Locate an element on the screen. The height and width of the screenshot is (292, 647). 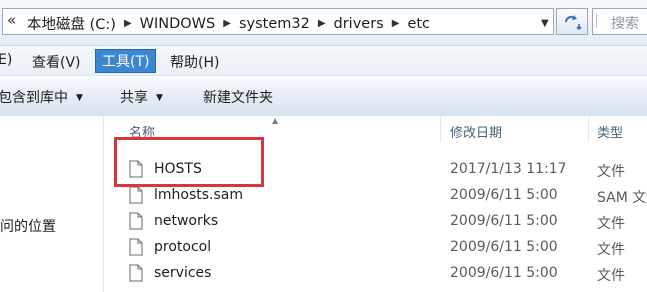
command-bar: 包含到库中 ▼ 共享 ▼ 新建文件夹 is located at coordinates (323, 96).